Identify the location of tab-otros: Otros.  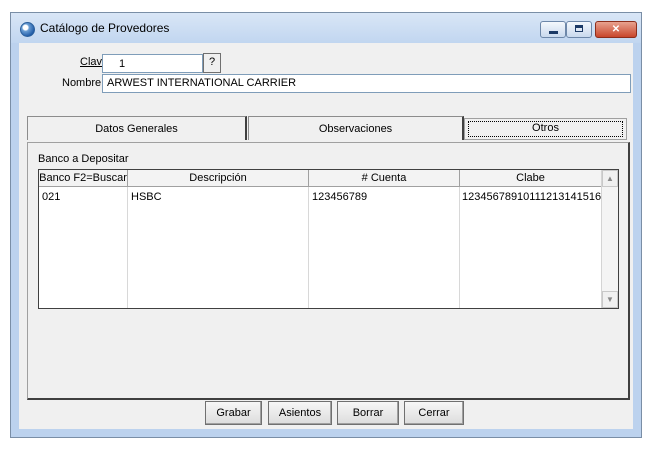
(545, 129).